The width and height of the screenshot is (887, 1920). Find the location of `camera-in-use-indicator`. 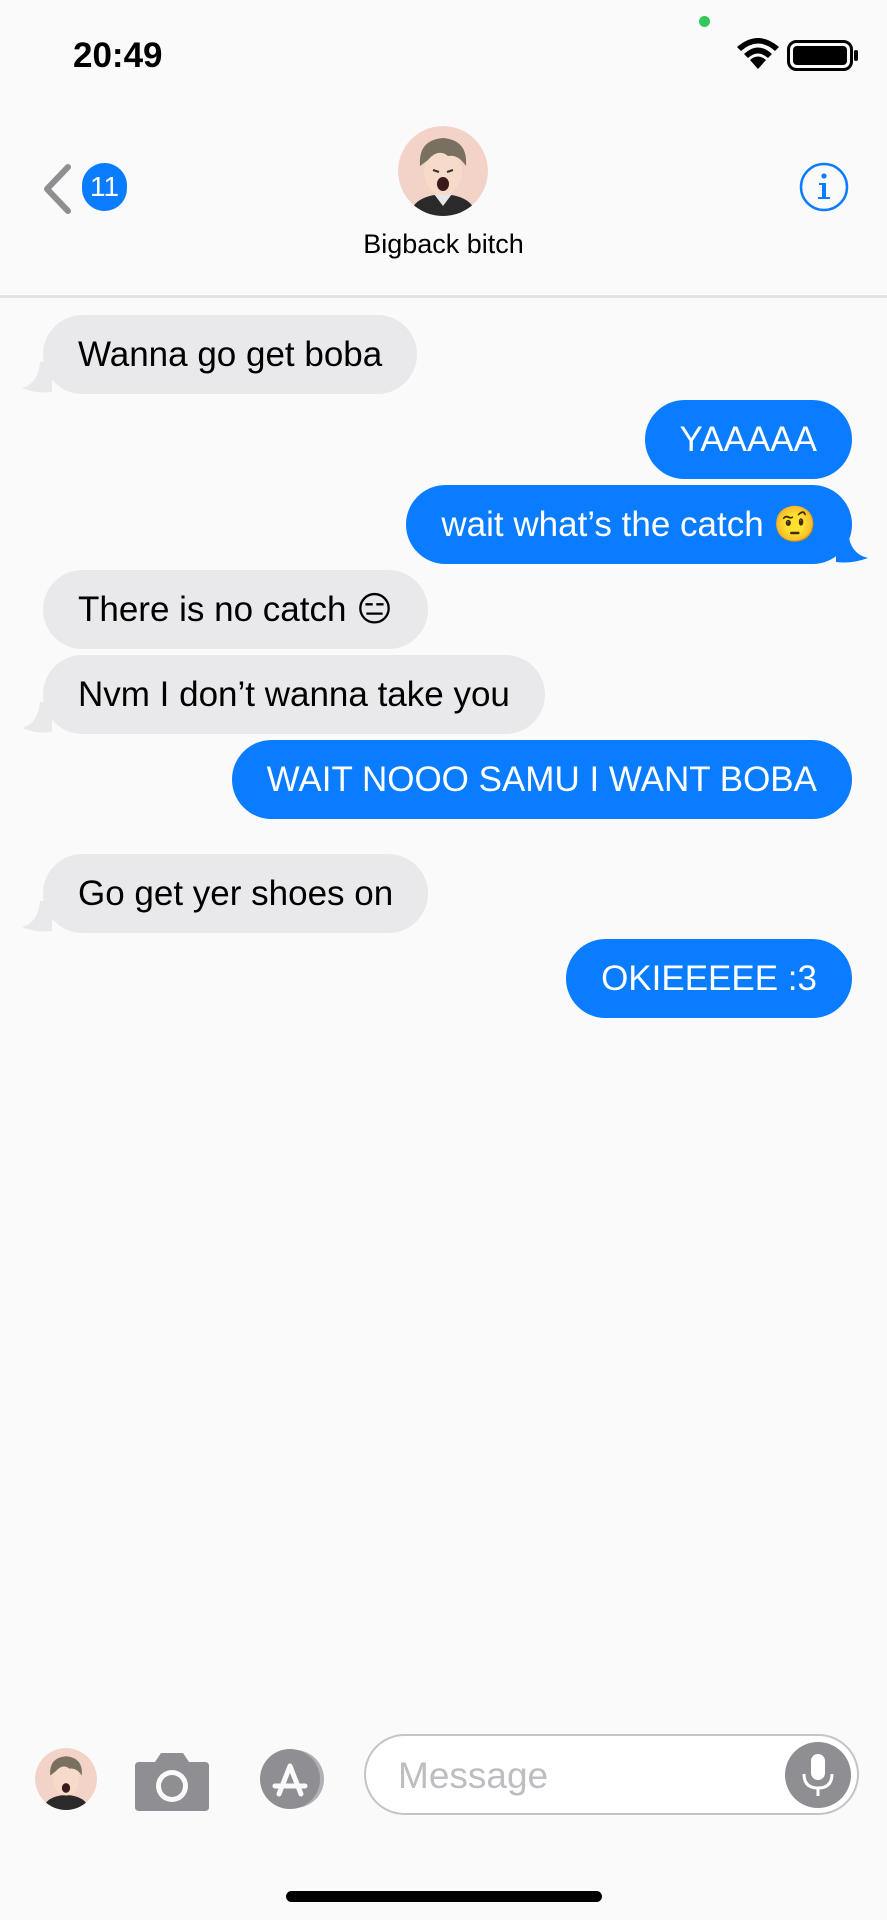

camera-in-use-indicator is located at coordinates (704, 21).